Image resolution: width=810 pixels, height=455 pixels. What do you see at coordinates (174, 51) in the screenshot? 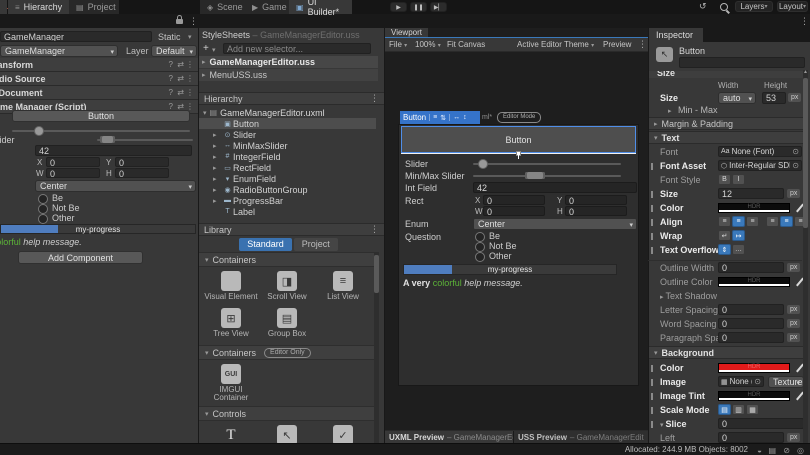
I see `layer-dropdown: Default ▾` at bounding box center [174, 51].